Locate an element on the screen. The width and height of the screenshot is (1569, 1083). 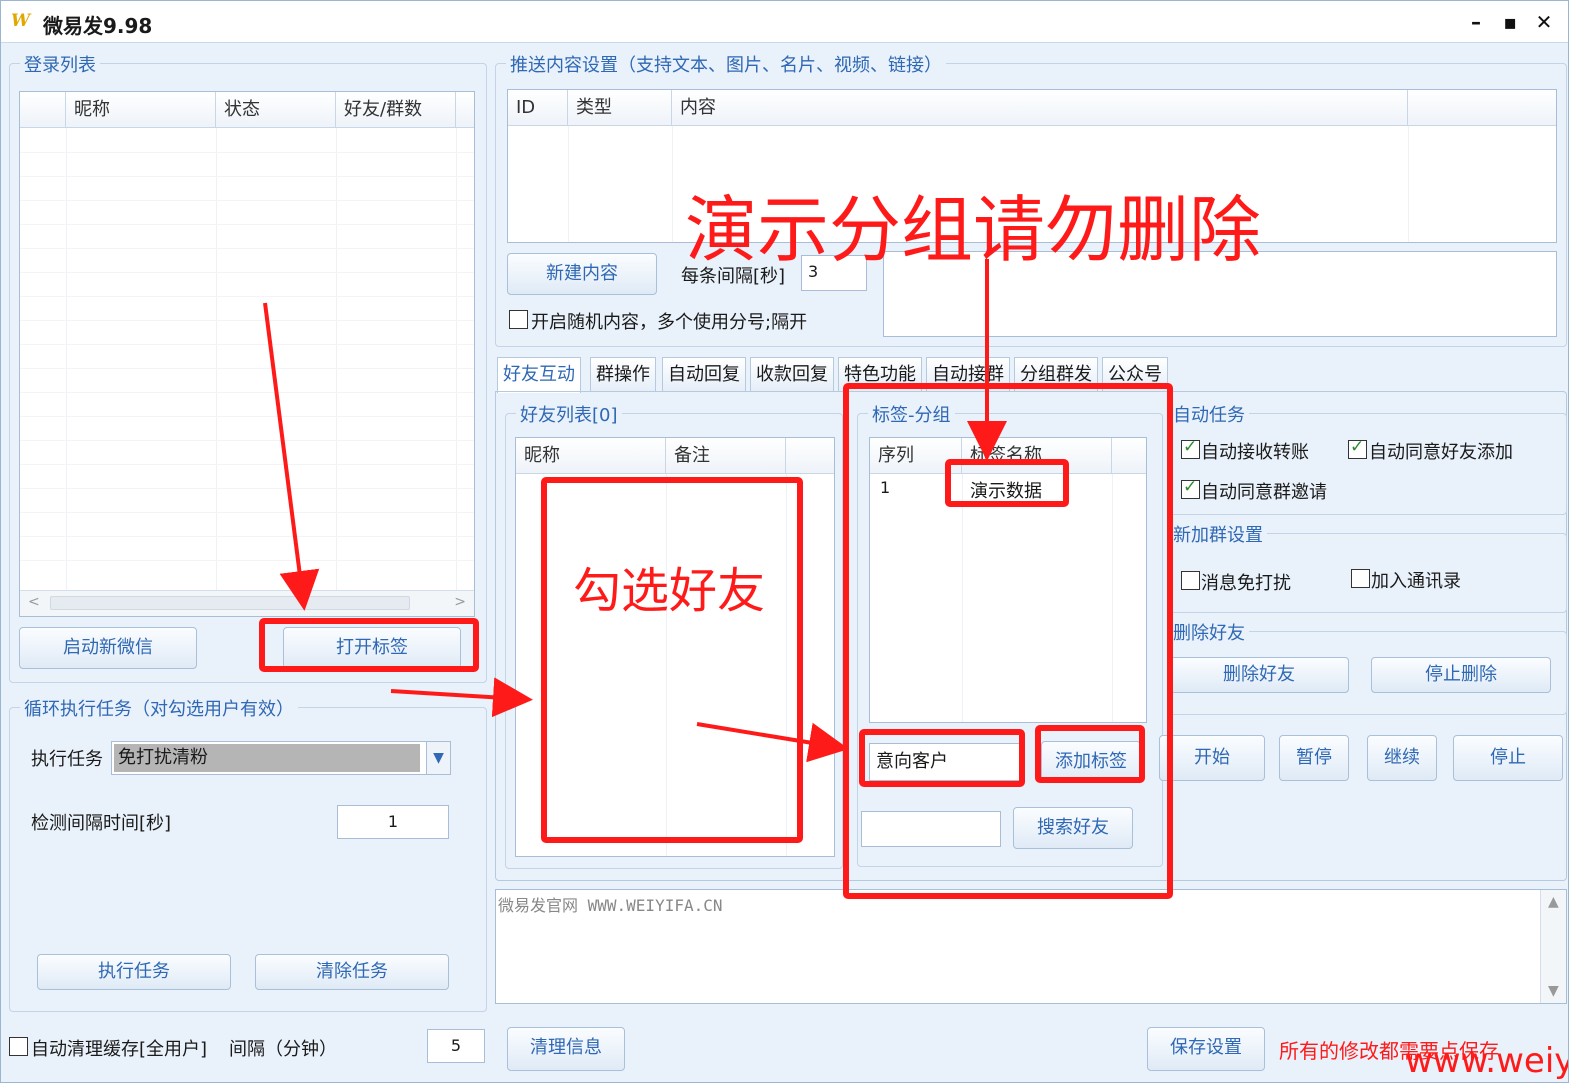
highlight-demo-tag is located at coordinates (1007, 483).